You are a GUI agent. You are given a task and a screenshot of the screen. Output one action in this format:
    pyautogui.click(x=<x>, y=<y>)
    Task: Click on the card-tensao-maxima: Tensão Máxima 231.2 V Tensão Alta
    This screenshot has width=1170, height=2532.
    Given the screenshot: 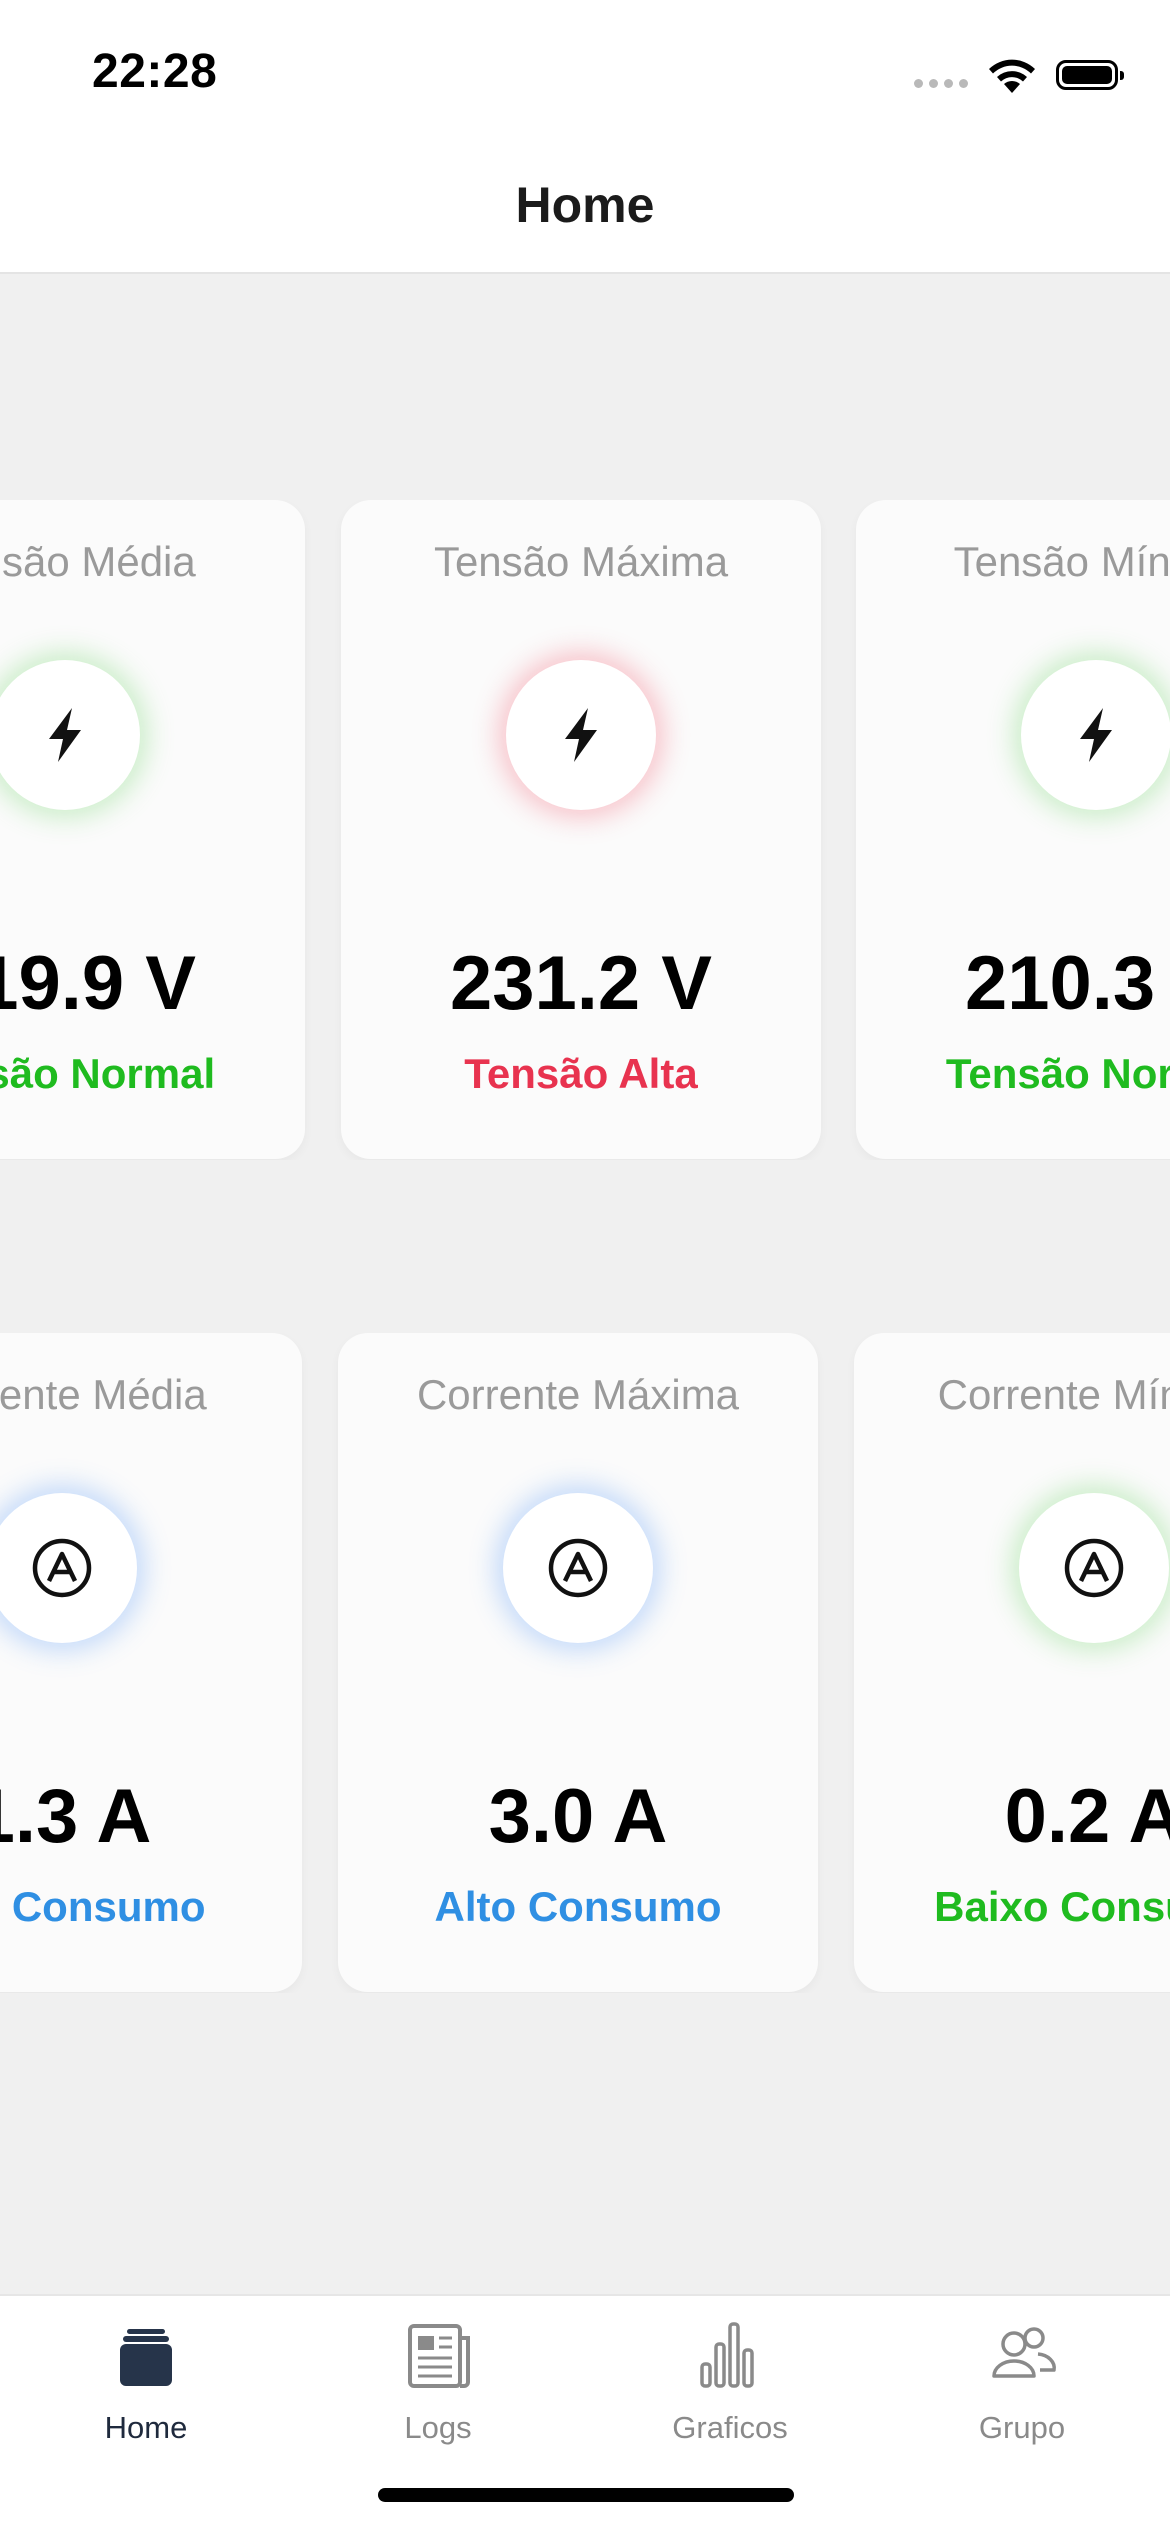 What is the action you would take?
    pyautogui.click(x=581, y=829)
    